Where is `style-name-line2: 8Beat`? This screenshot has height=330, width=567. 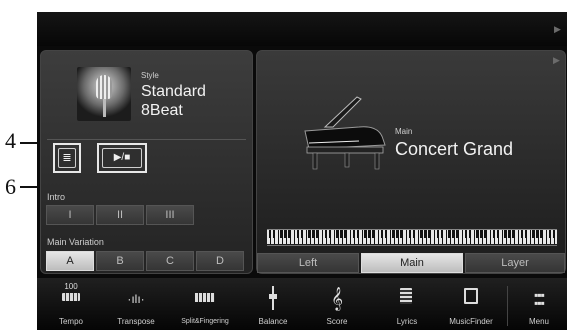 style-name-line2: 8Beat is located at coordinates (162, 110).